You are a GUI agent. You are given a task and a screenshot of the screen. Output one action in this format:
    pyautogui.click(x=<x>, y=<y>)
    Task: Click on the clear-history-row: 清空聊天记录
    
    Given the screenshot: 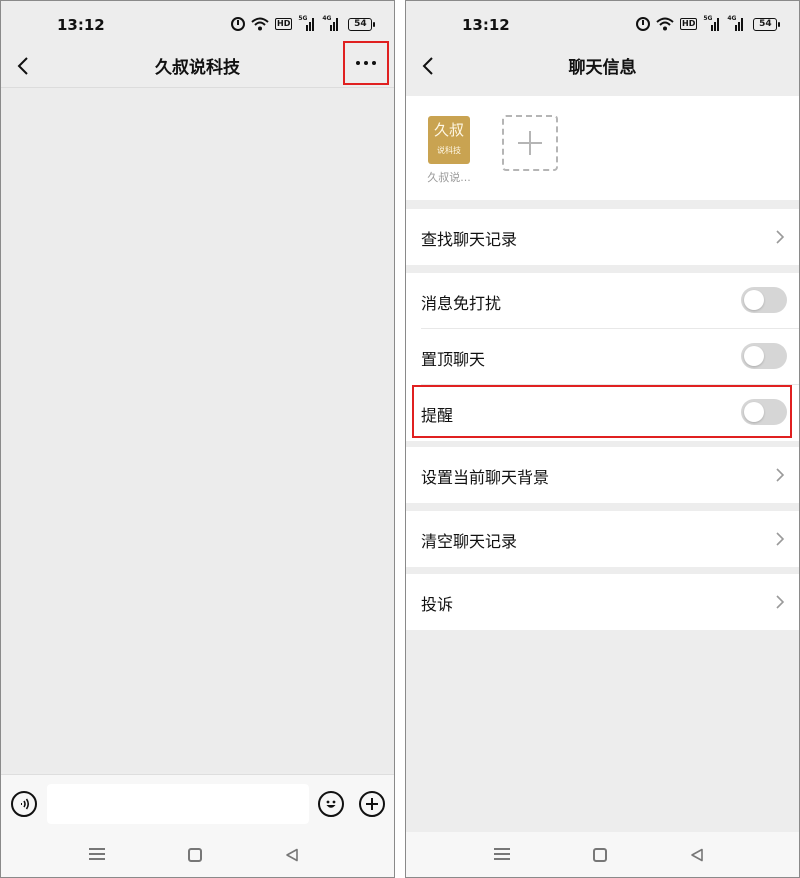 What is the action you would take?
    pyautogui.click(x=602, y=539)
    